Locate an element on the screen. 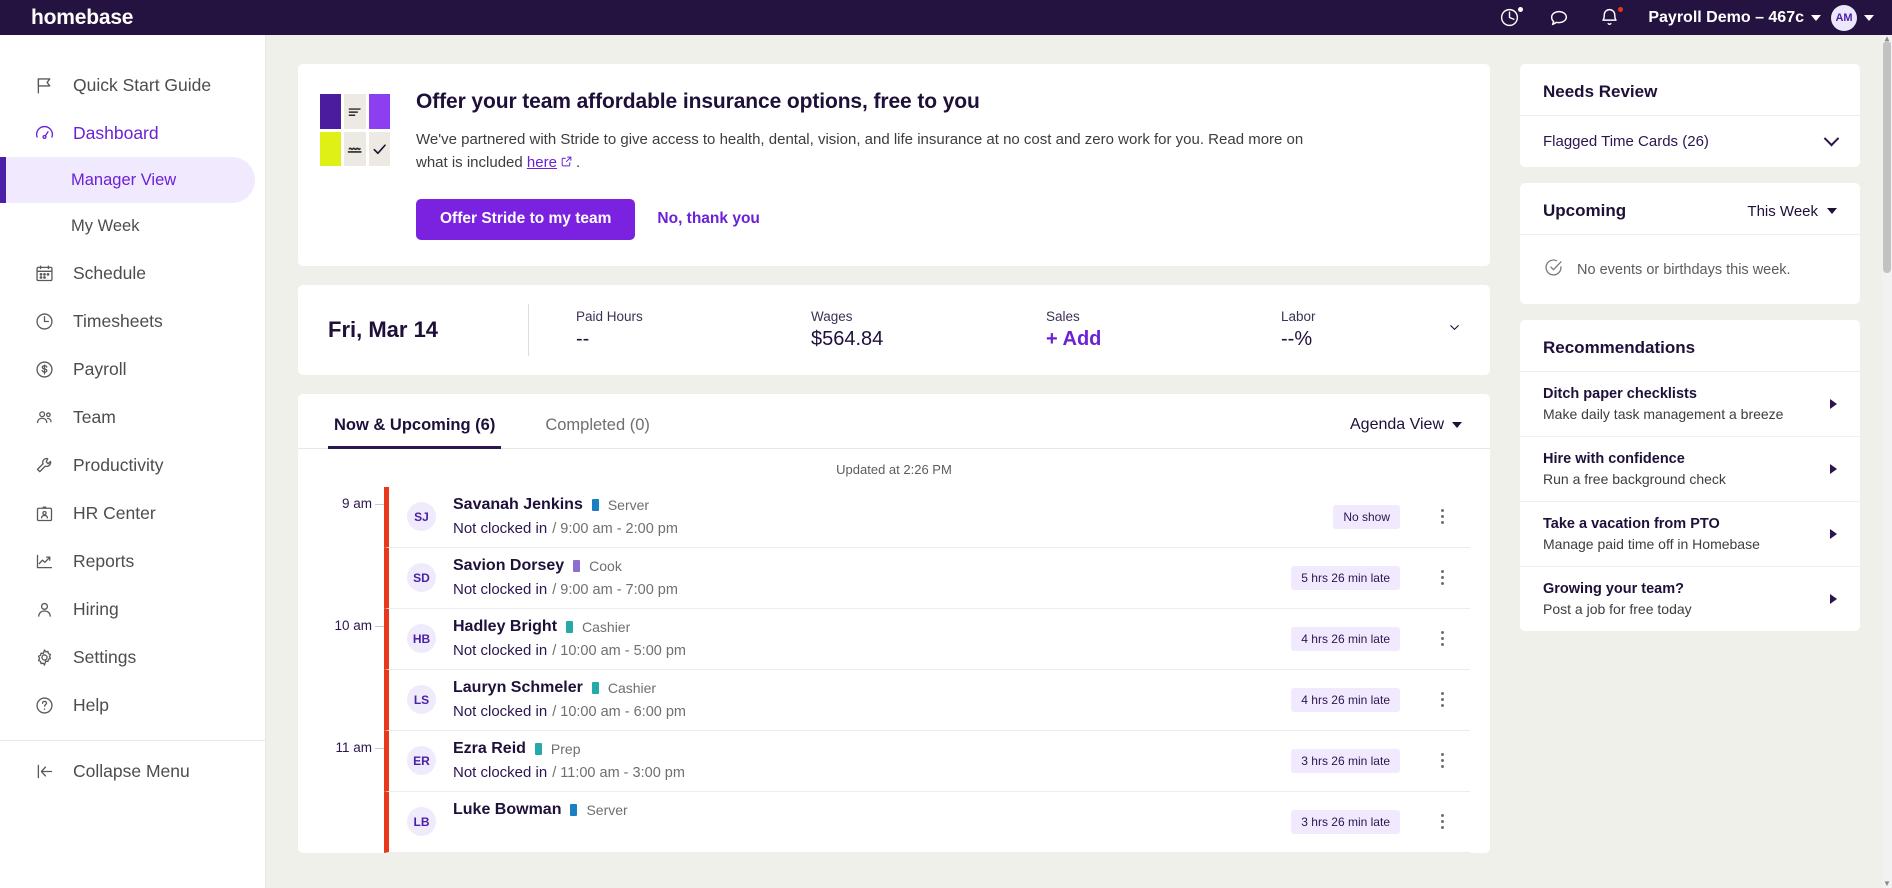 The image size is (1892, 888). account-switcher: Payroll Demo – 467c is located at coordinates (1734, 18).